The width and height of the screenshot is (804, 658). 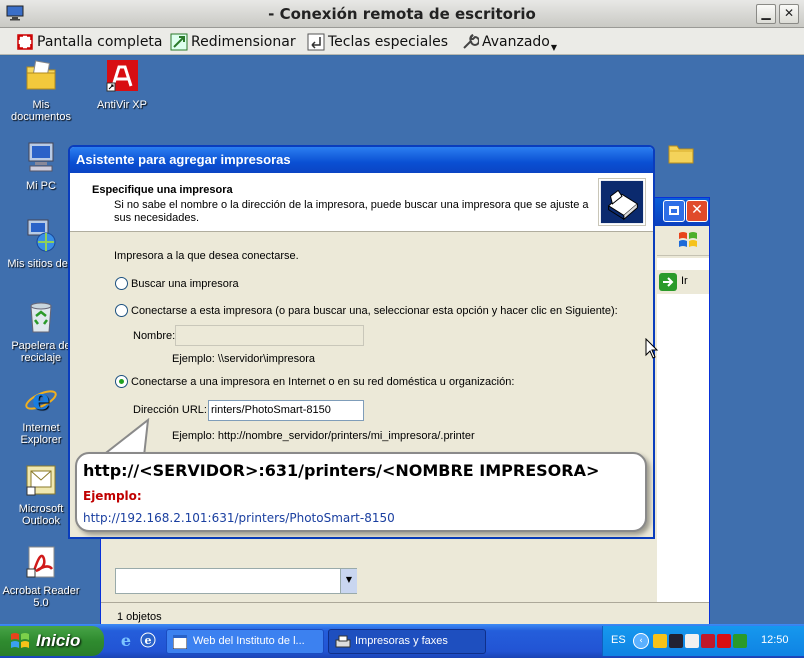 What do you see at coordinates (121, 283) in the screenshot?
I see `radio-browse` at bounding box center [121, 283].